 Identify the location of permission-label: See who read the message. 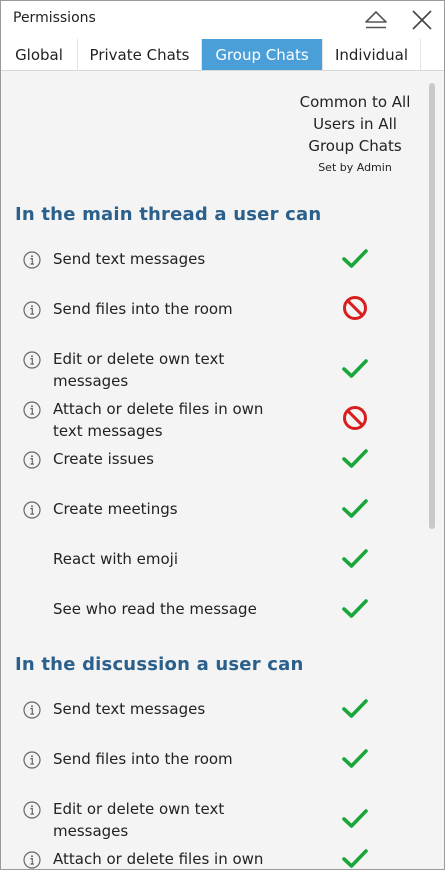
(173, 609).